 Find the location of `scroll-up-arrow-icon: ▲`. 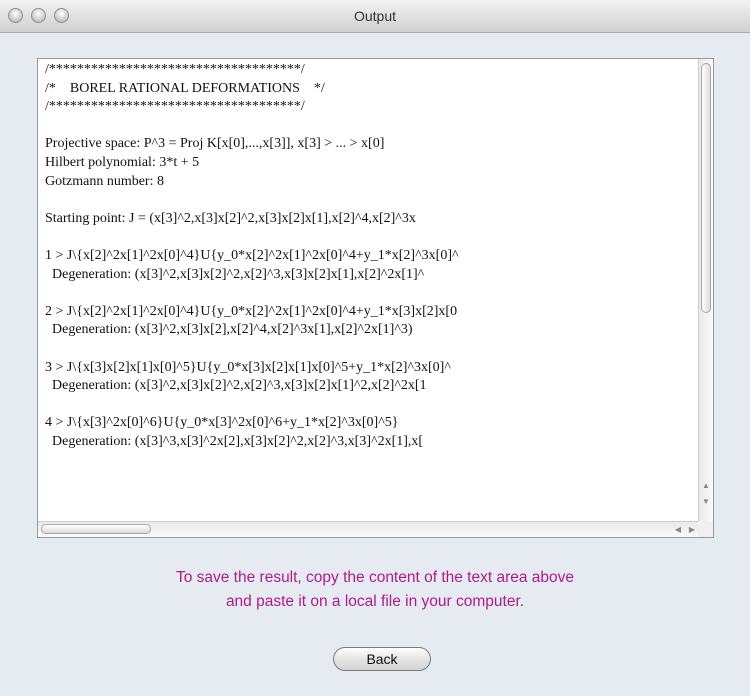

scroll-up-arrow-icon: ▲ is located at coordinates (706, 486).